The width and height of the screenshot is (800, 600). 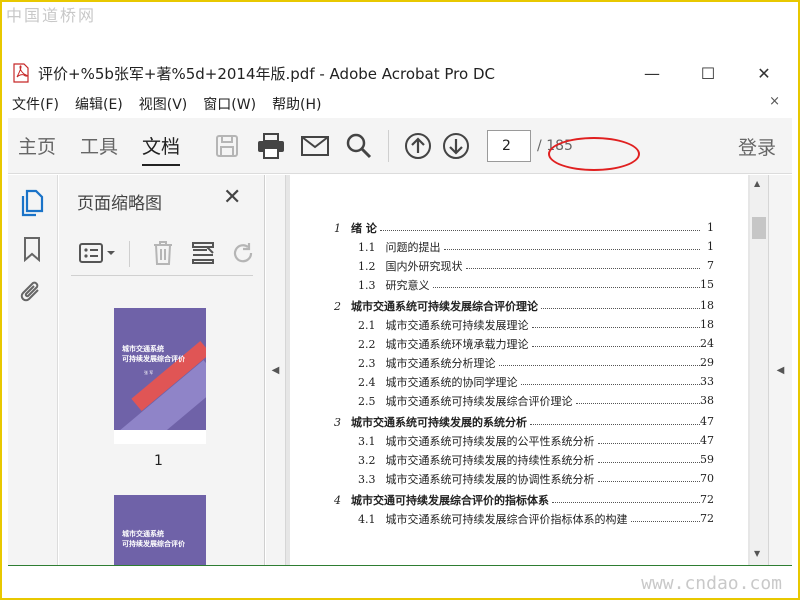 I want to click on toc-section-row: 1.2 国内外研究现状, so click(x=410, y=266).